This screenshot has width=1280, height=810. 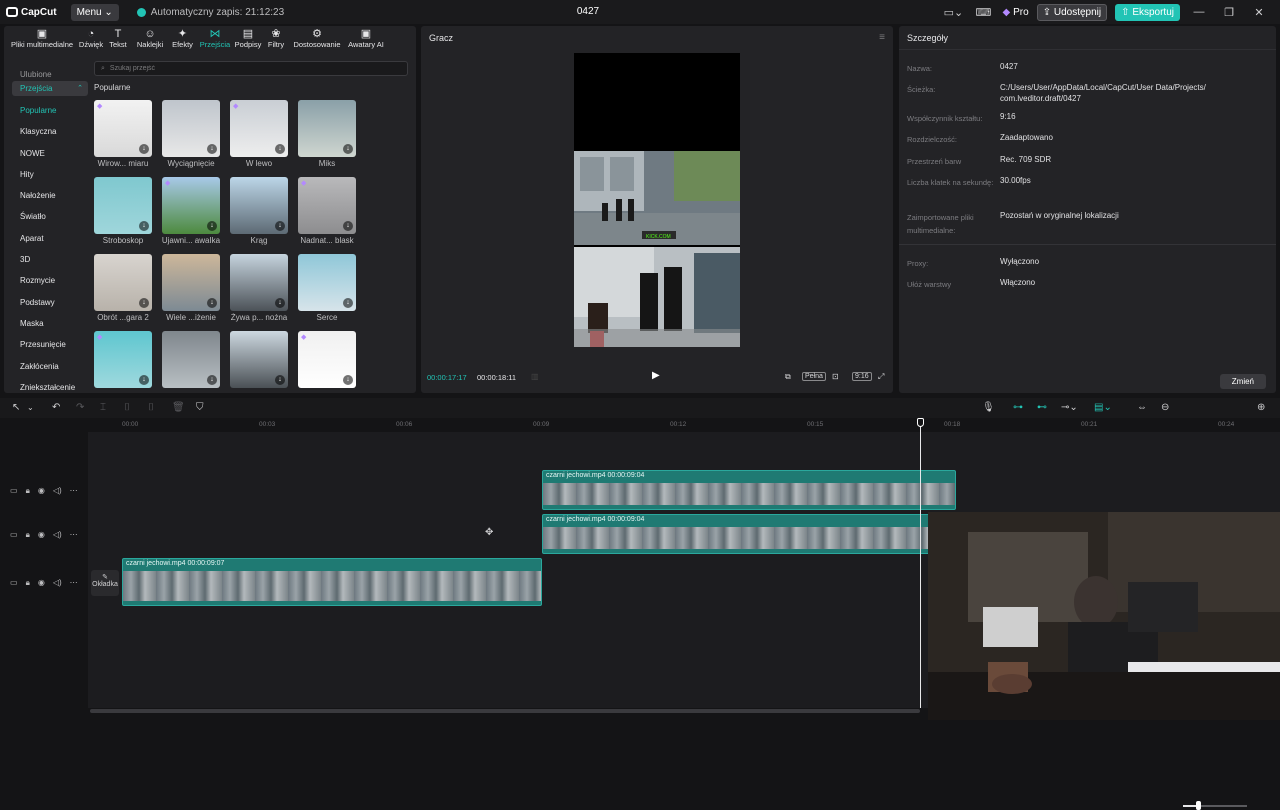 What do you see at coordinates (1015, 12) in the screenshot?
I see `pro-button: ◆ Pro` at bounding box center [1015, 12].